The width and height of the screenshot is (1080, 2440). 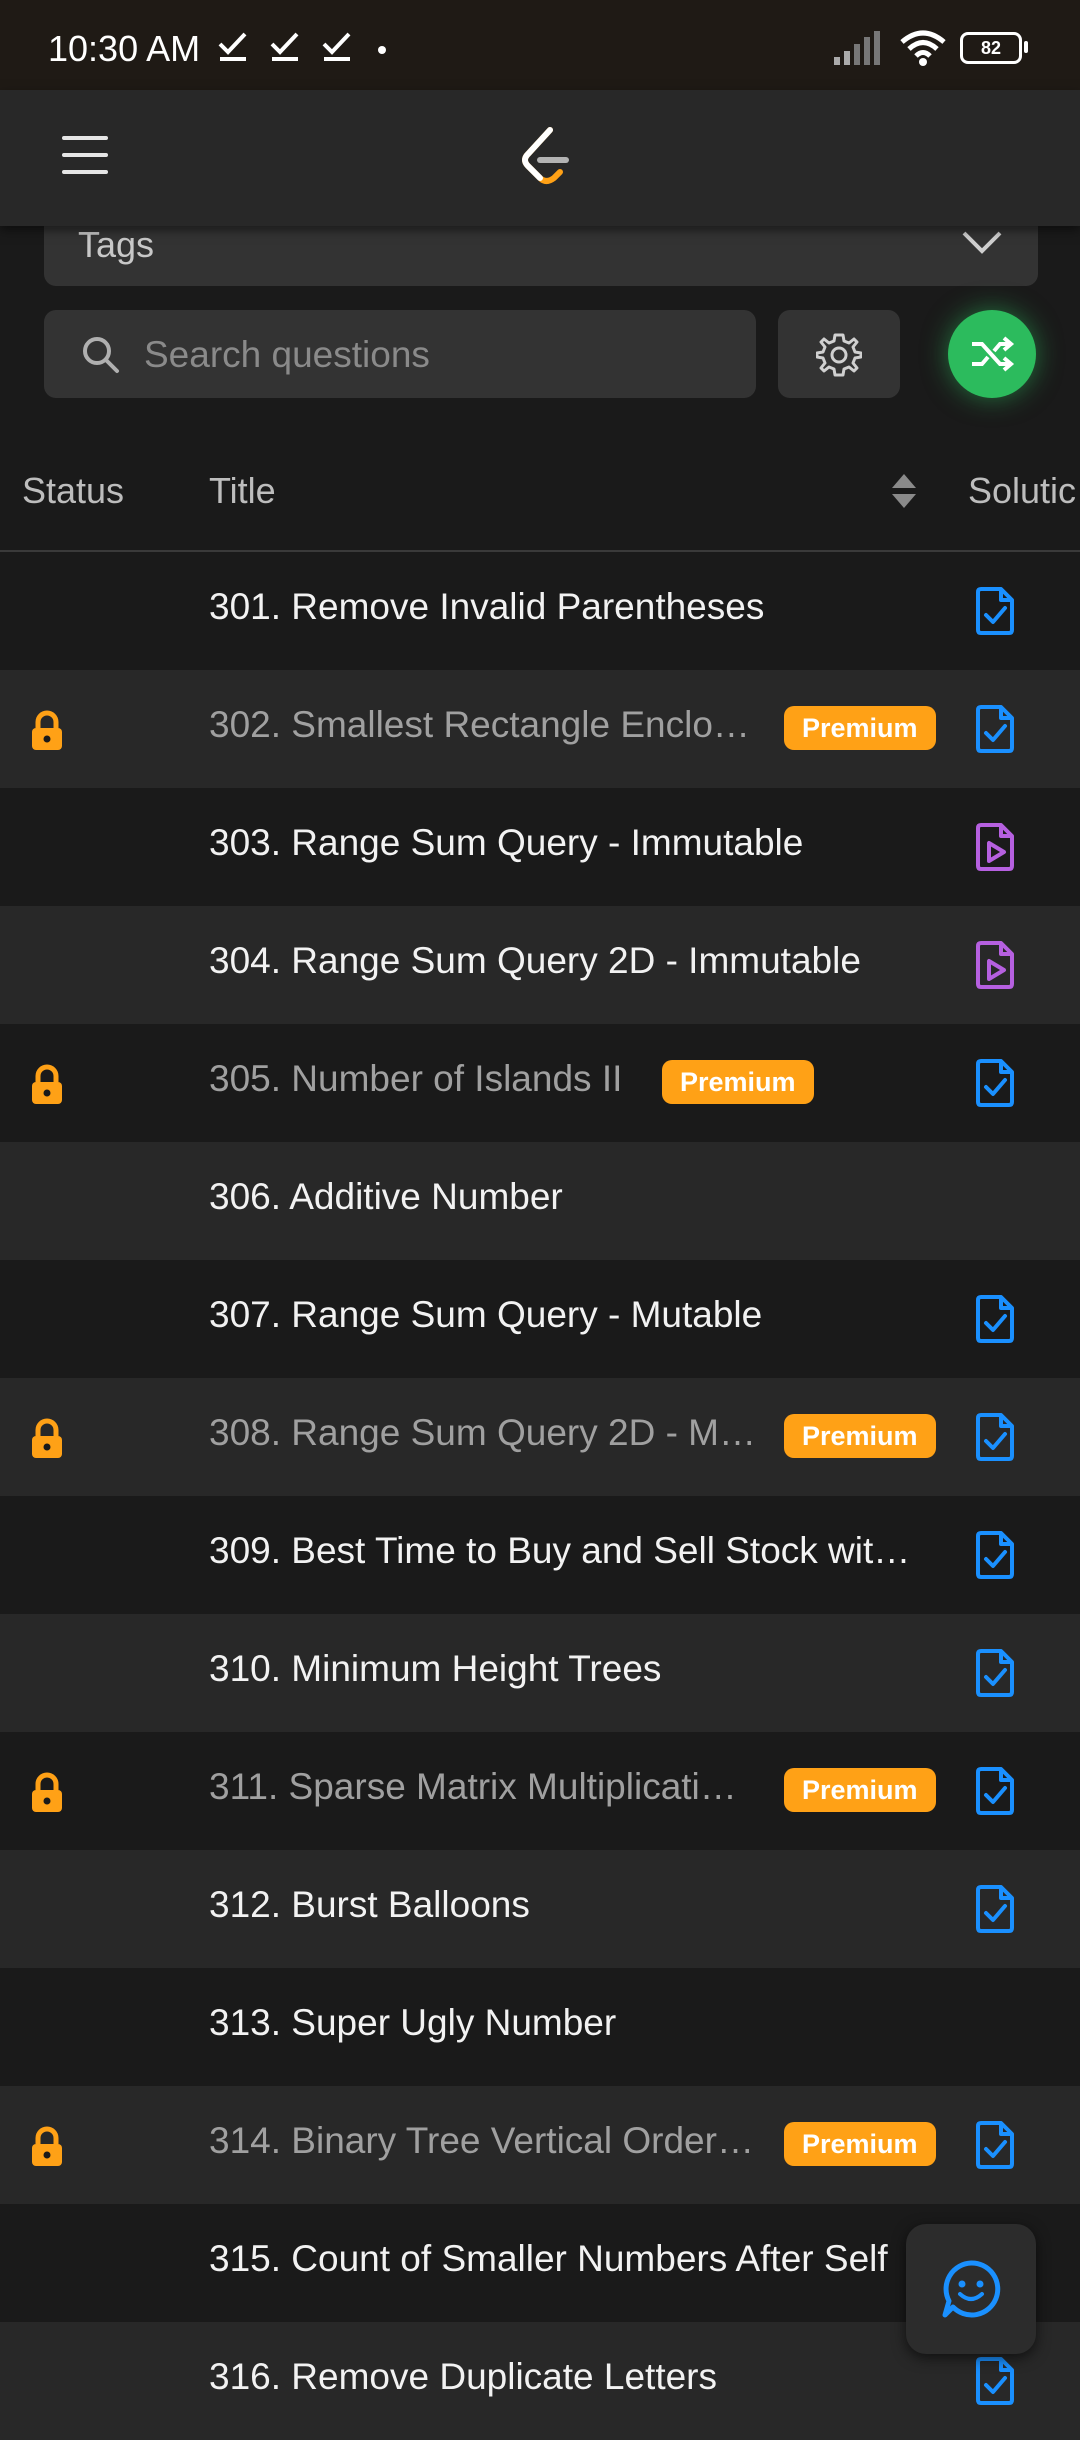 I want to click on question-title: 304. Range Sum Query 2D - Immutable, so click(x=535, y=961).